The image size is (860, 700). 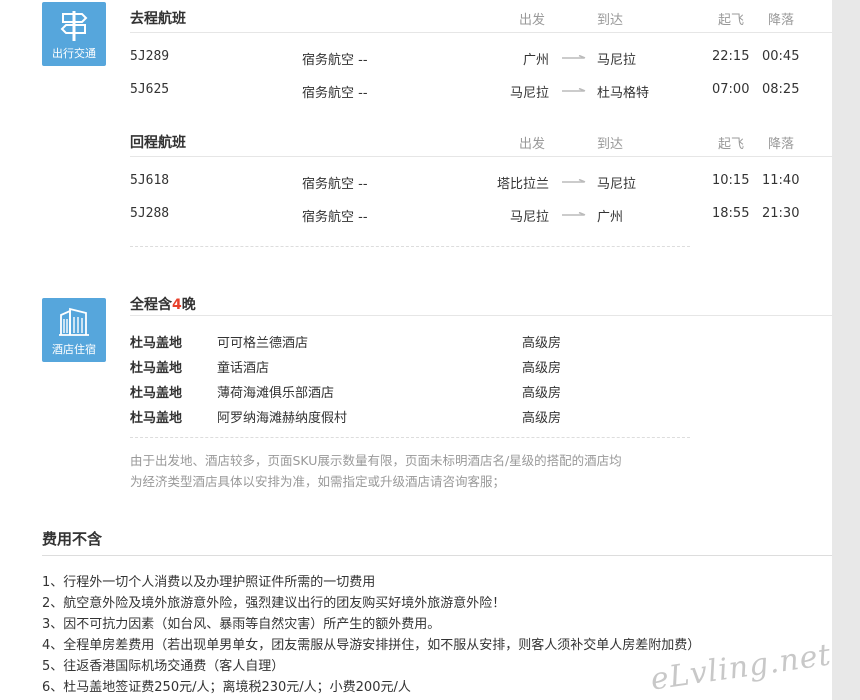 What do you see at coordinates (846, 350) in the screenshot?
I see `scrollbar` at bounding box center [846, 350].